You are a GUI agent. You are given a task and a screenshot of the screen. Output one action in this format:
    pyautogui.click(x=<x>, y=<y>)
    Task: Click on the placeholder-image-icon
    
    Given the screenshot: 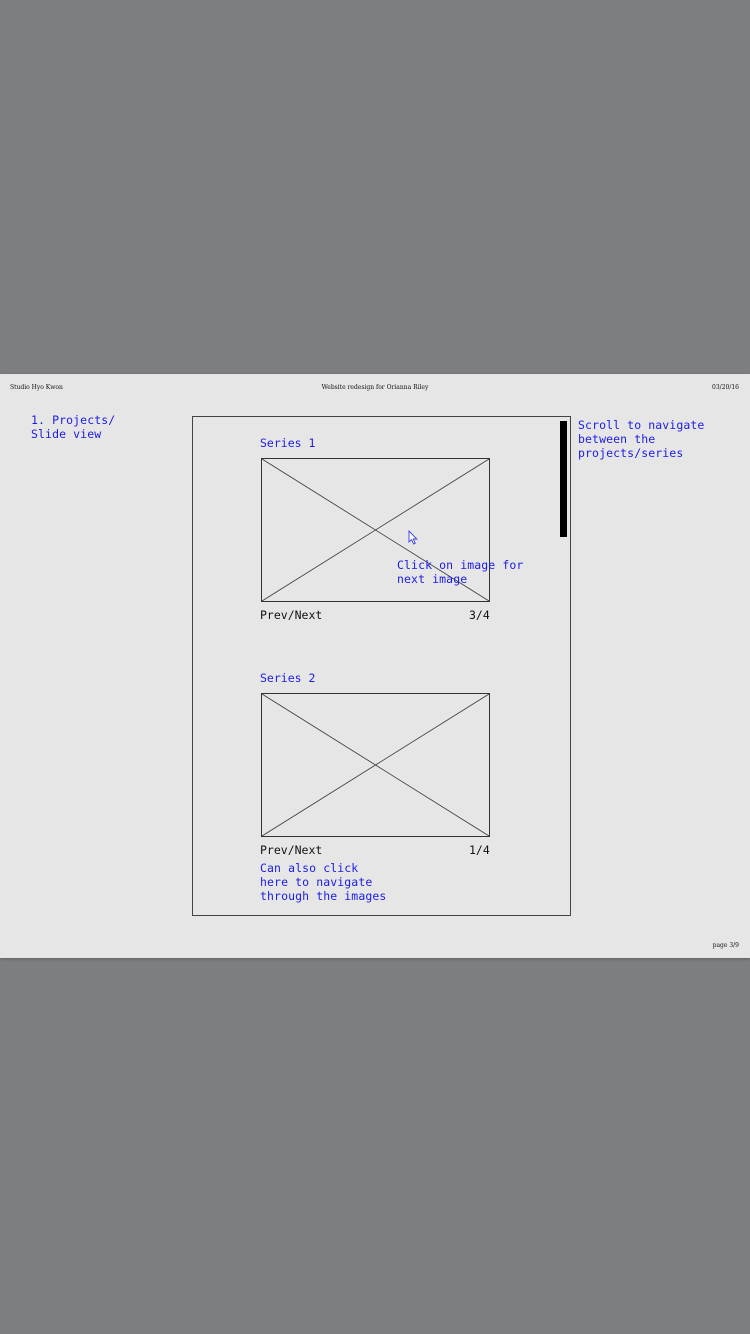 What is the action you would take?
    pyautogui.click(x=375, y=765)
    